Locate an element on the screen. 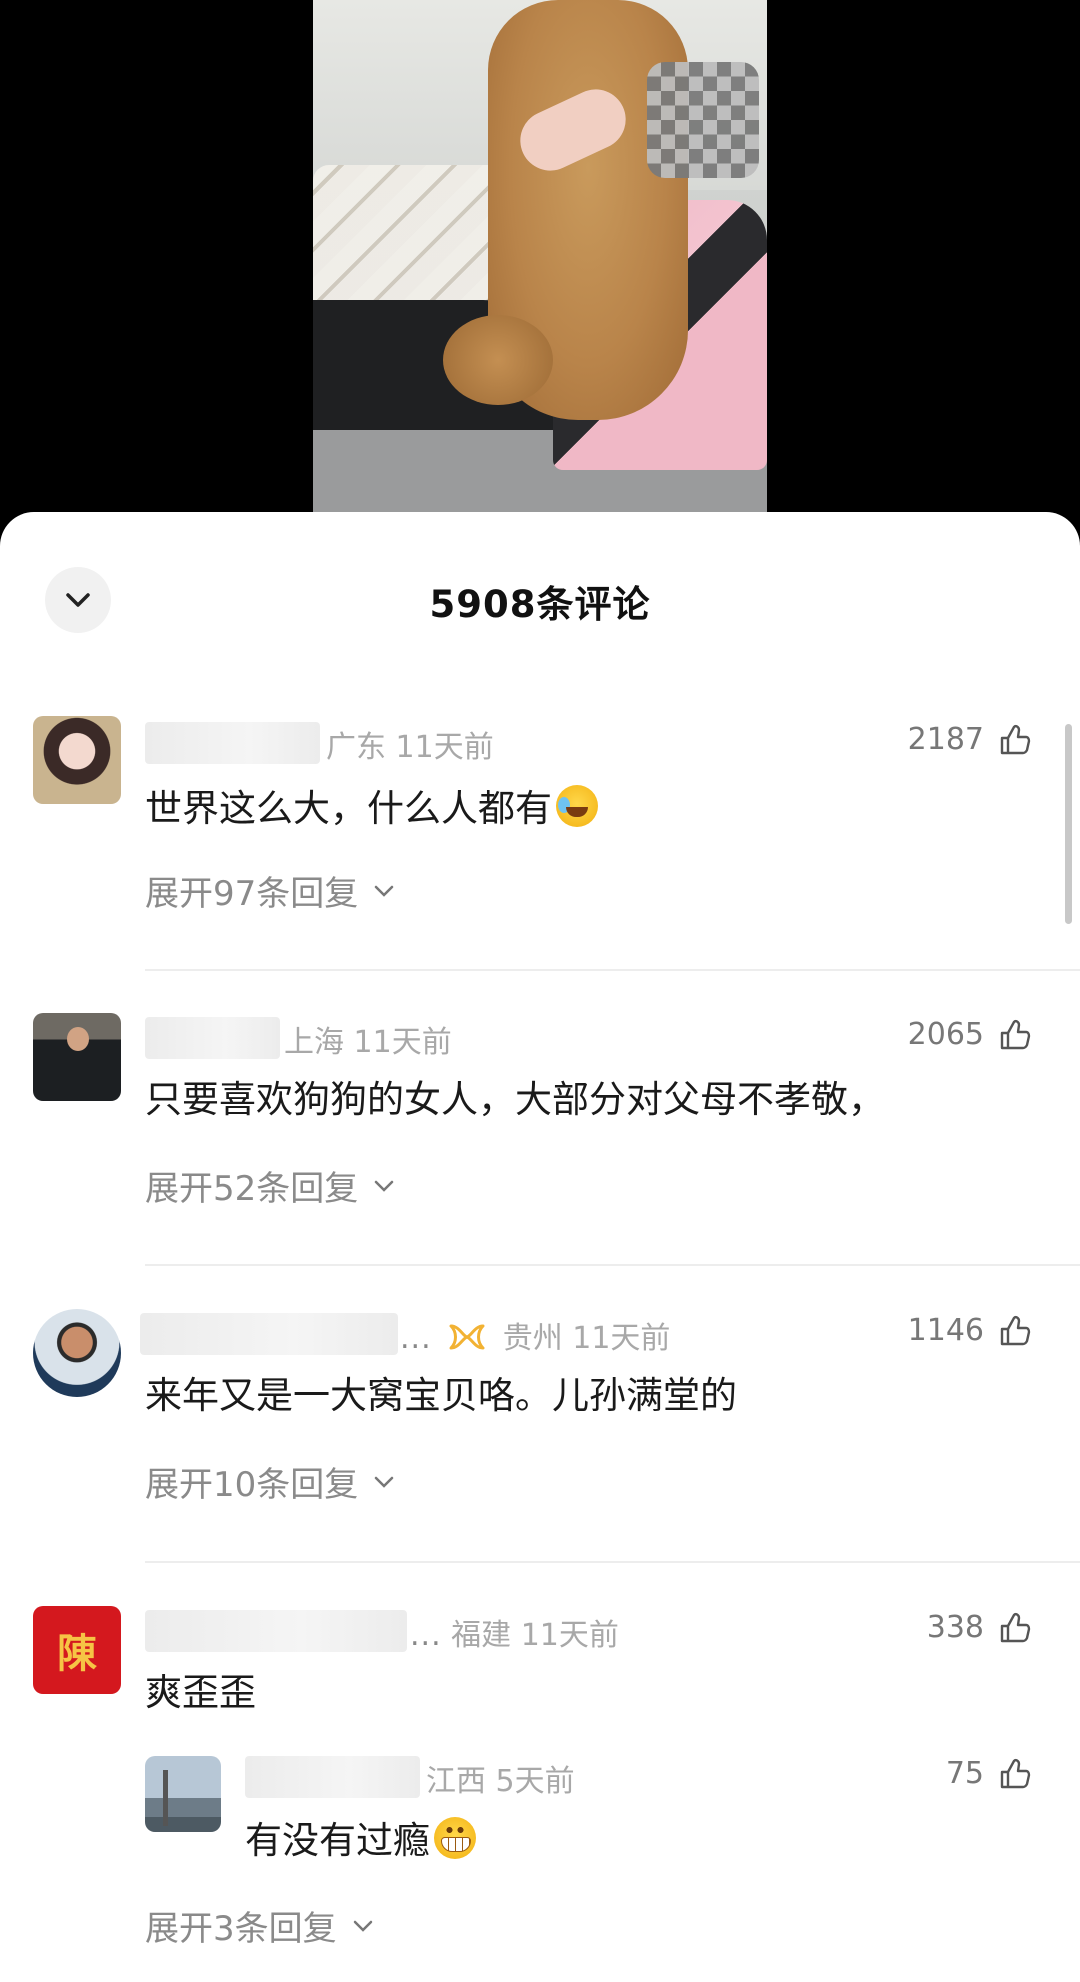 The image size is (1080, 1982). location: 贵州 is located at coordinates (532, 1338).